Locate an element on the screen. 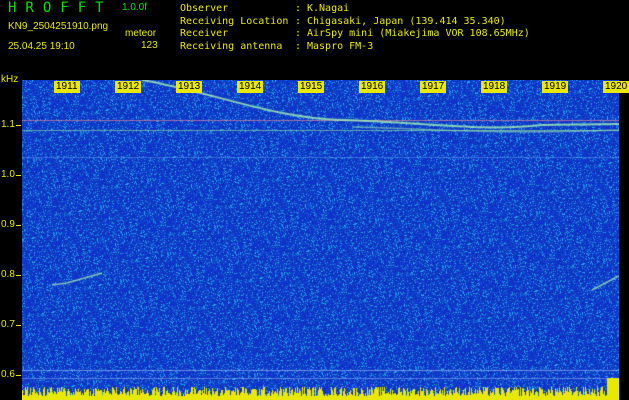 This screenshot has height=400, width=629. x-tick-label: 1914 is located at coordinates (250, 87).